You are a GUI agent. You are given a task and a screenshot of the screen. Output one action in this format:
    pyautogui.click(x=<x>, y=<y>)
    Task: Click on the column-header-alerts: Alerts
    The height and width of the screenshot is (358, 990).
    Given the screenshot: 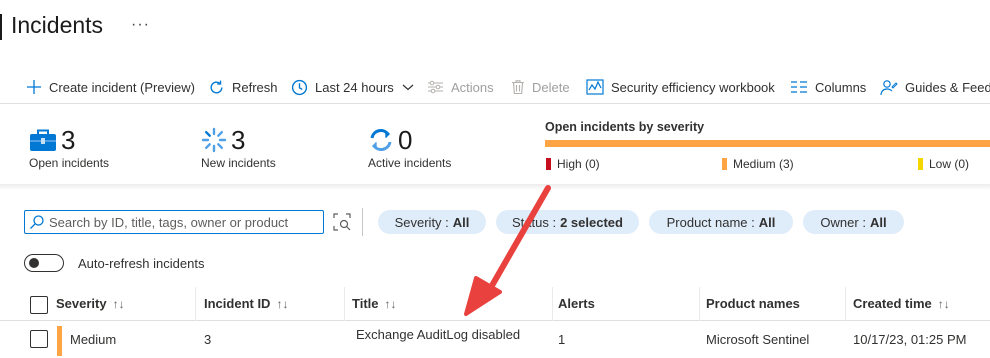 What is the action you would take?
    pyautogui.click(x=576, y=303)
    